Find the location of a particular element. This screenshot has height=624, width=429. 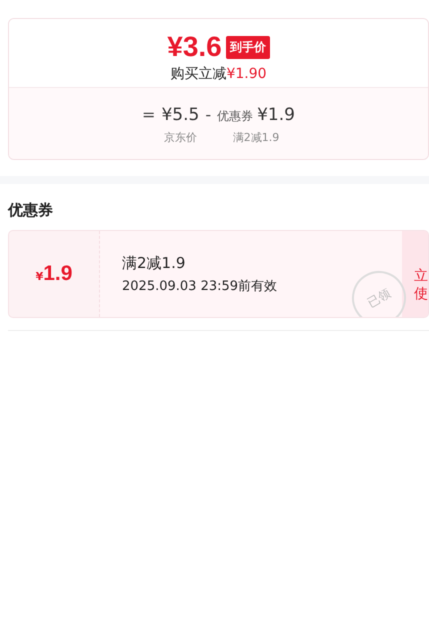

price-value: ¥5.5 is located at coordinates (180, 115).